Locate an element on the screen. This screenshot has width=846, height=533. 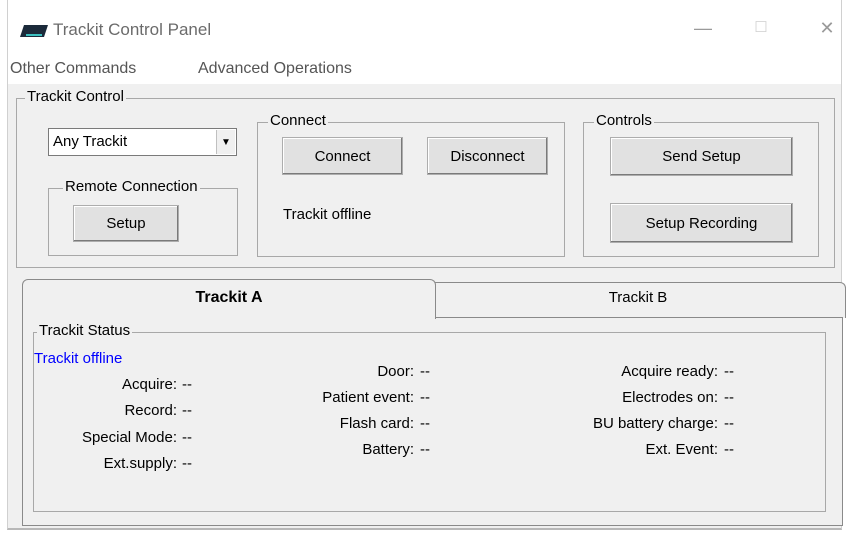
connection-status: Trackit offline is located at coordinates (327, 214).